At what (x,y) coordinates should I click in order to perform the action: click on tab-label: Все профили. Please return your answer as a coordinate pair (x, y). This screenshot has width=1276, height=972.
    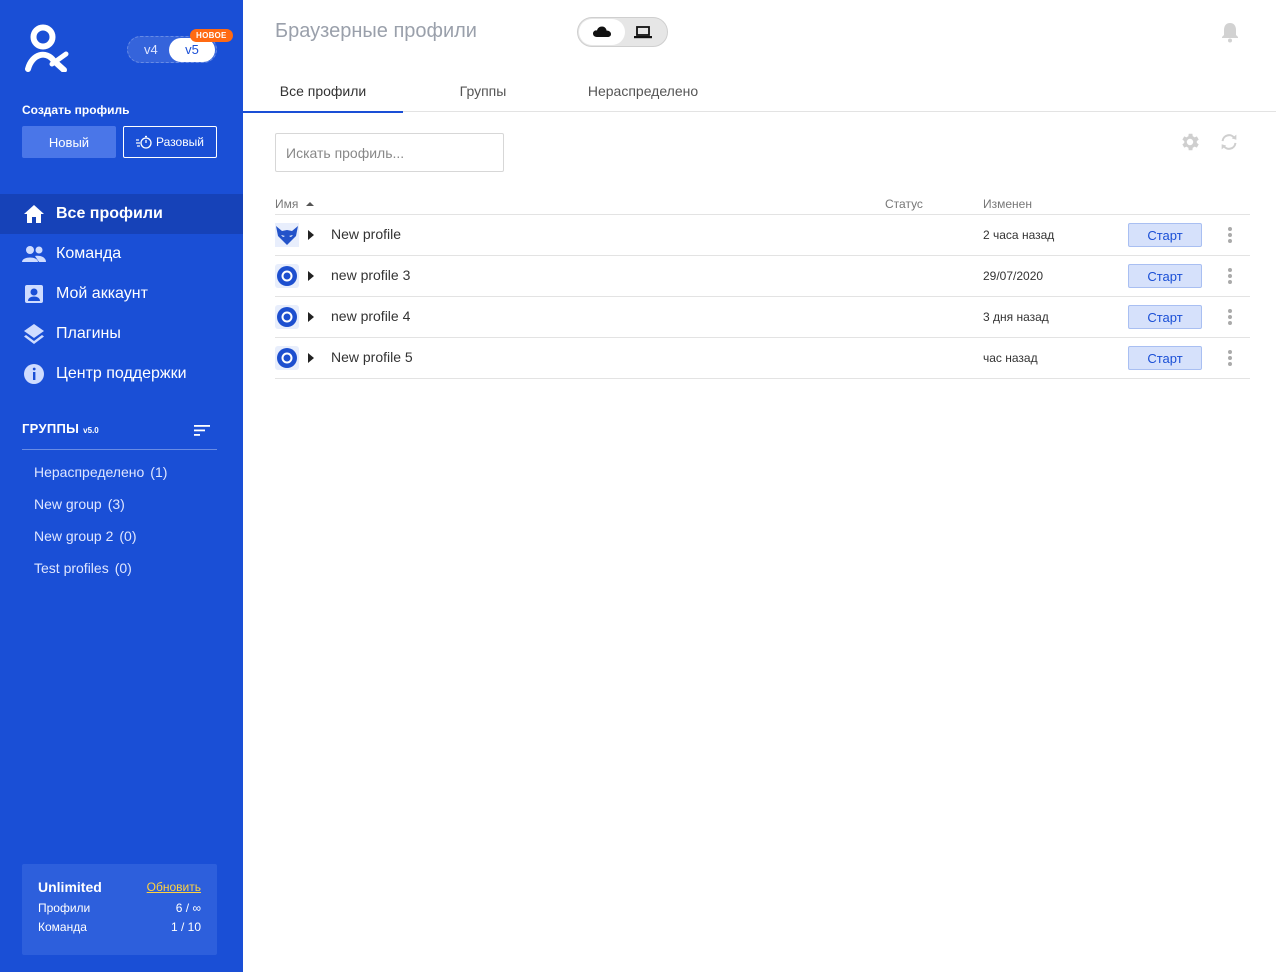
    Looking at the image, I should click on (323, 91).